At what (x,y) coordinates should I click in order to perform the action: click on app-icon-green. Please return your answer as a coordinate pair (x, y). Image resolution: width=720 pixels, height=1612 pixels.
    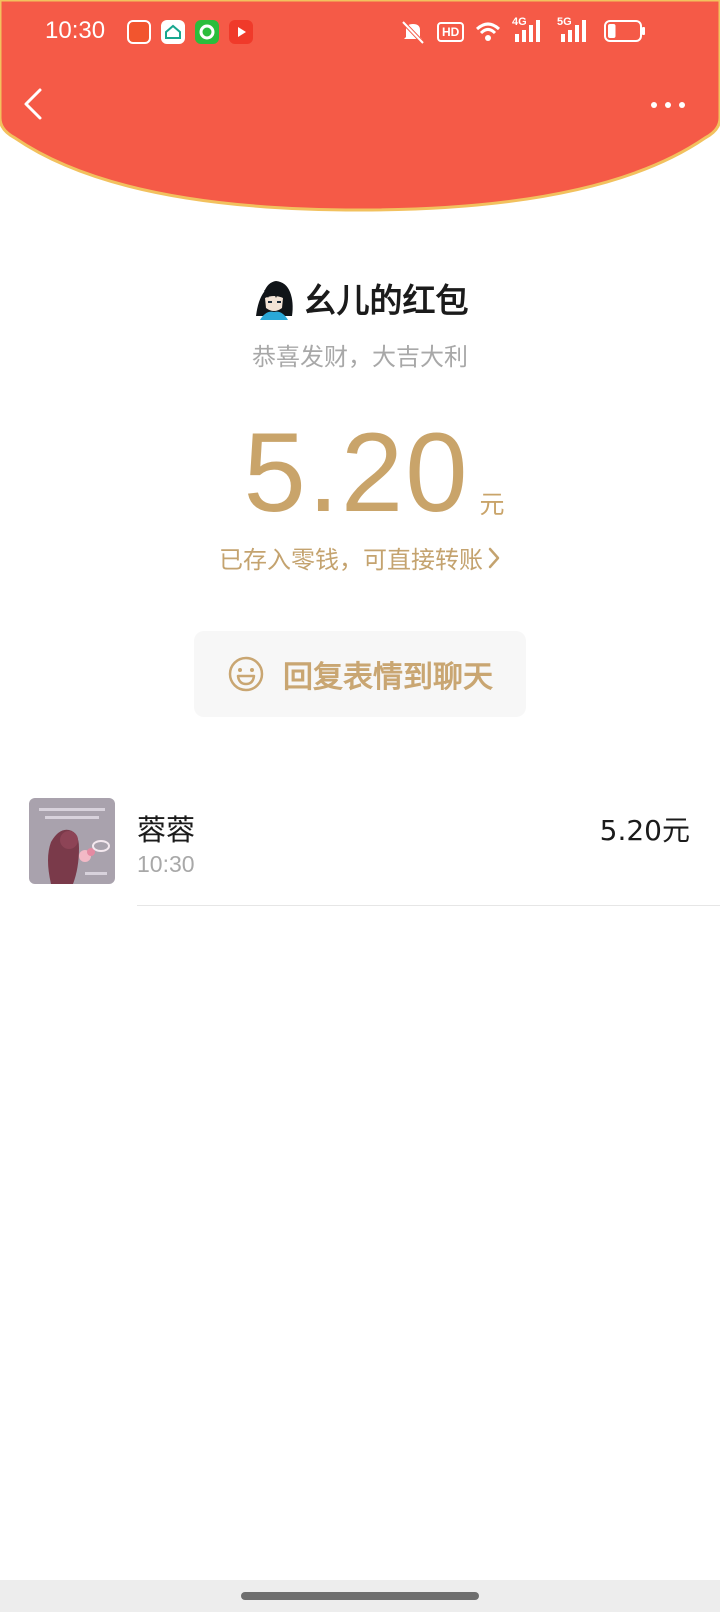
    Looking at the image, I should click on (207, 32).